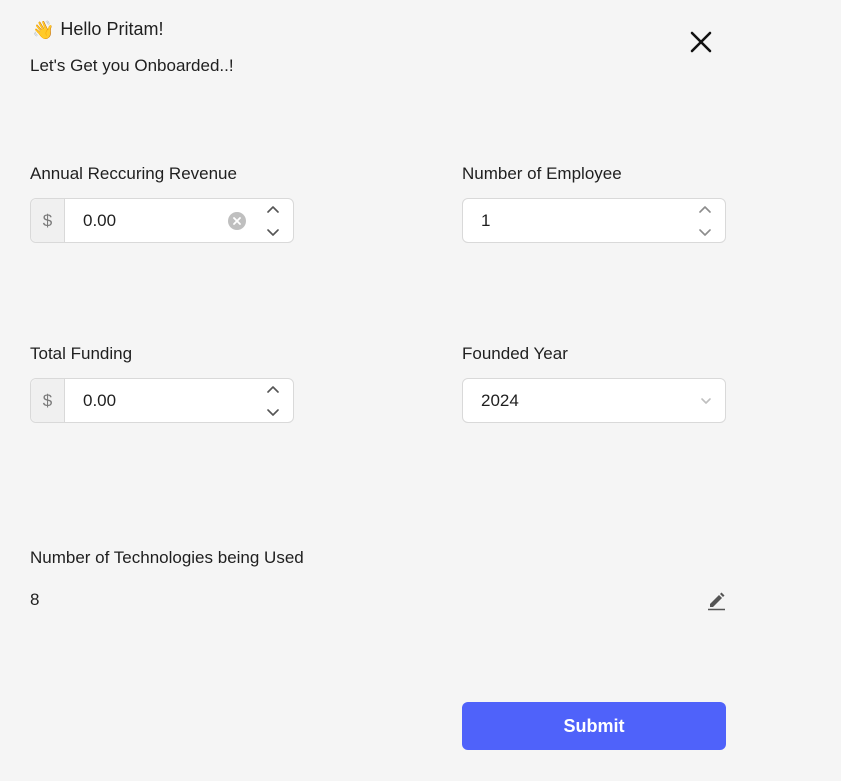 The image size is (841, 781). What do you see at coordinates (35, 599) in the screenshot?
I see `technologies-value: 8` at bounding box center [35, 599].